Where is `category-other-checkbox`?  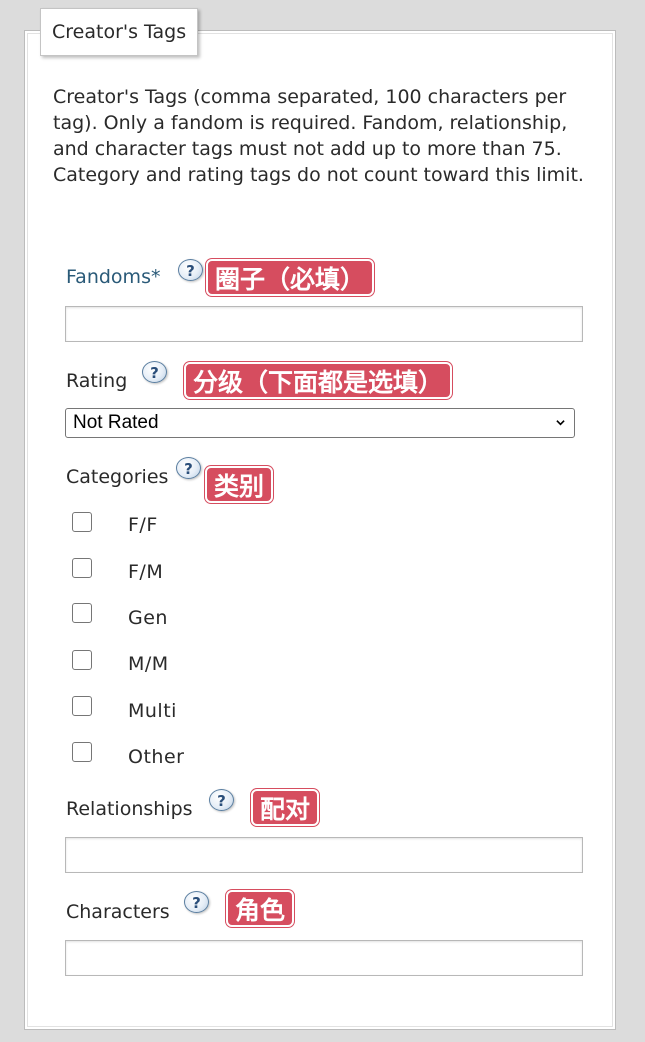 category-other-checkbox is located at coordinates (82, 752).